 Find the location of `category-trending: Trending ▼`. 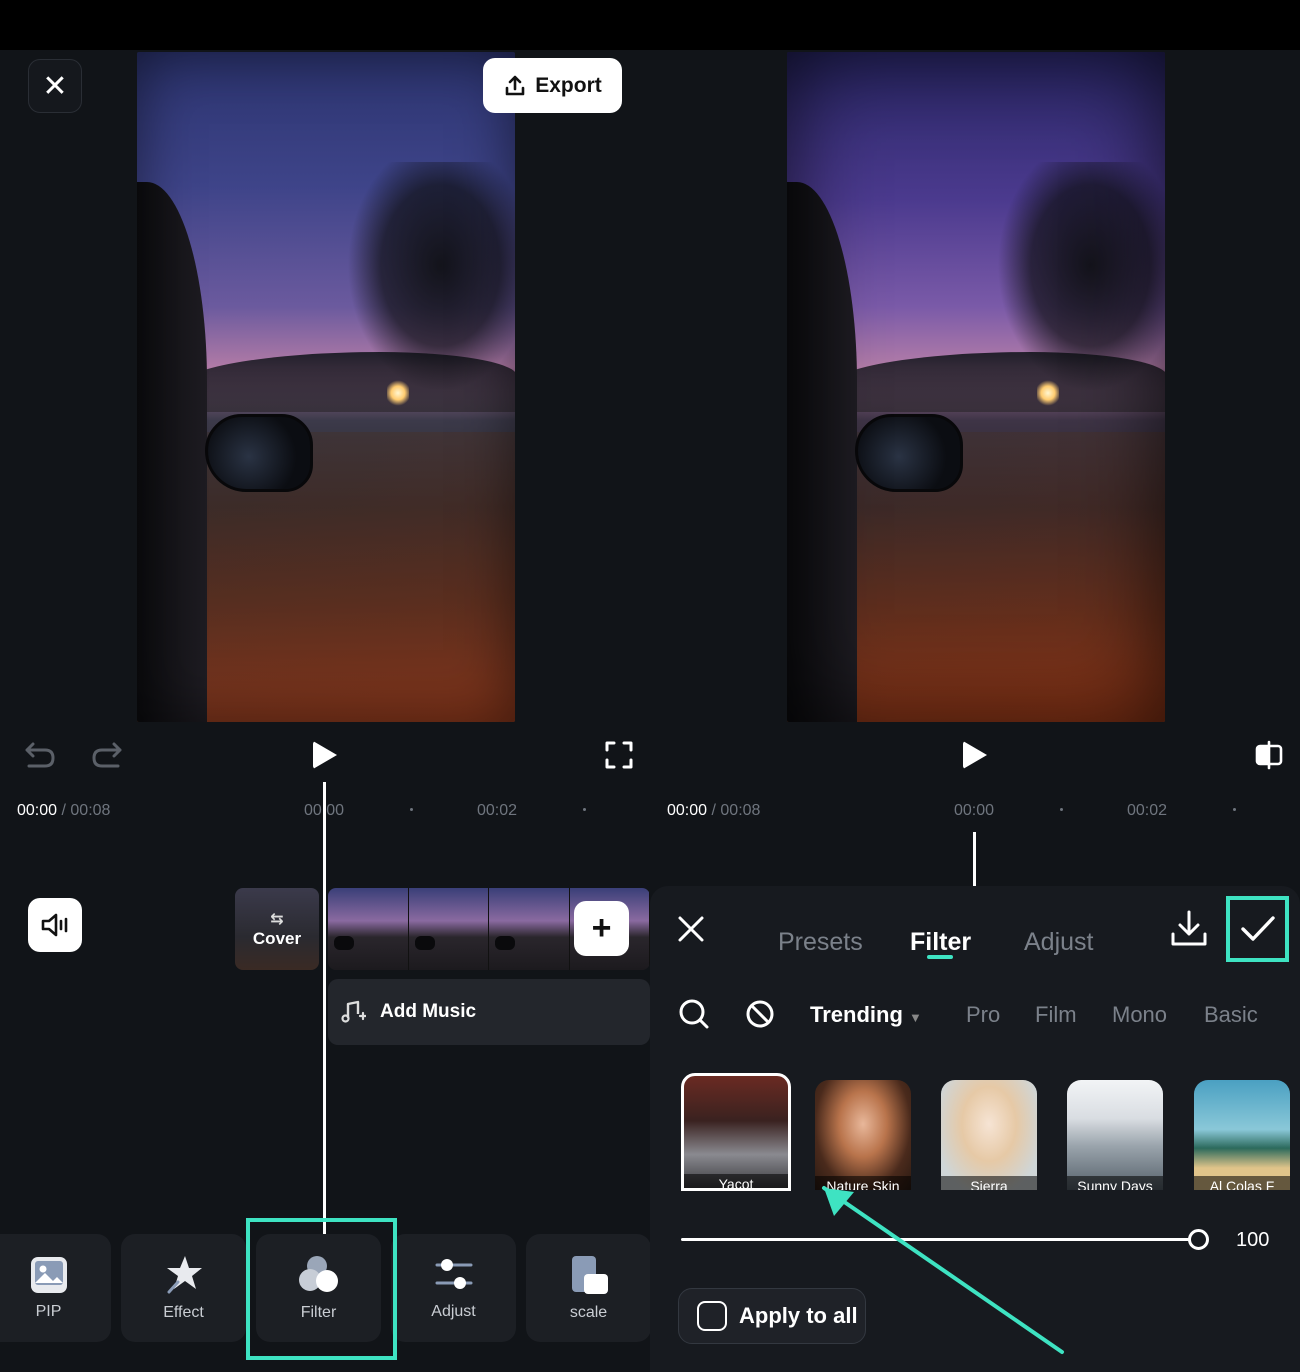

category-trending: Trending ▼ is located at coordinates (866, 1015).